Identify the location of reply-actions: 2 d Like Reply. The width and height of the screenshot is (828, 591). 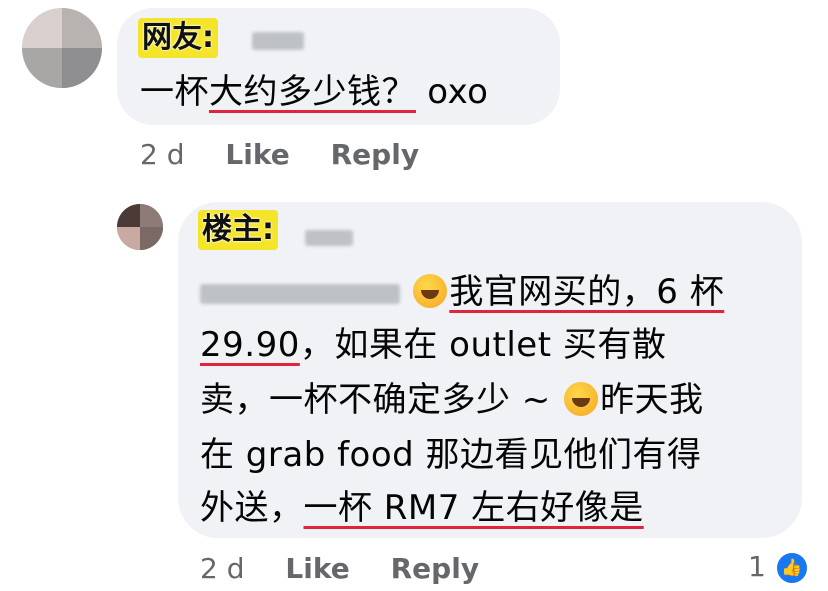
(339, 568).